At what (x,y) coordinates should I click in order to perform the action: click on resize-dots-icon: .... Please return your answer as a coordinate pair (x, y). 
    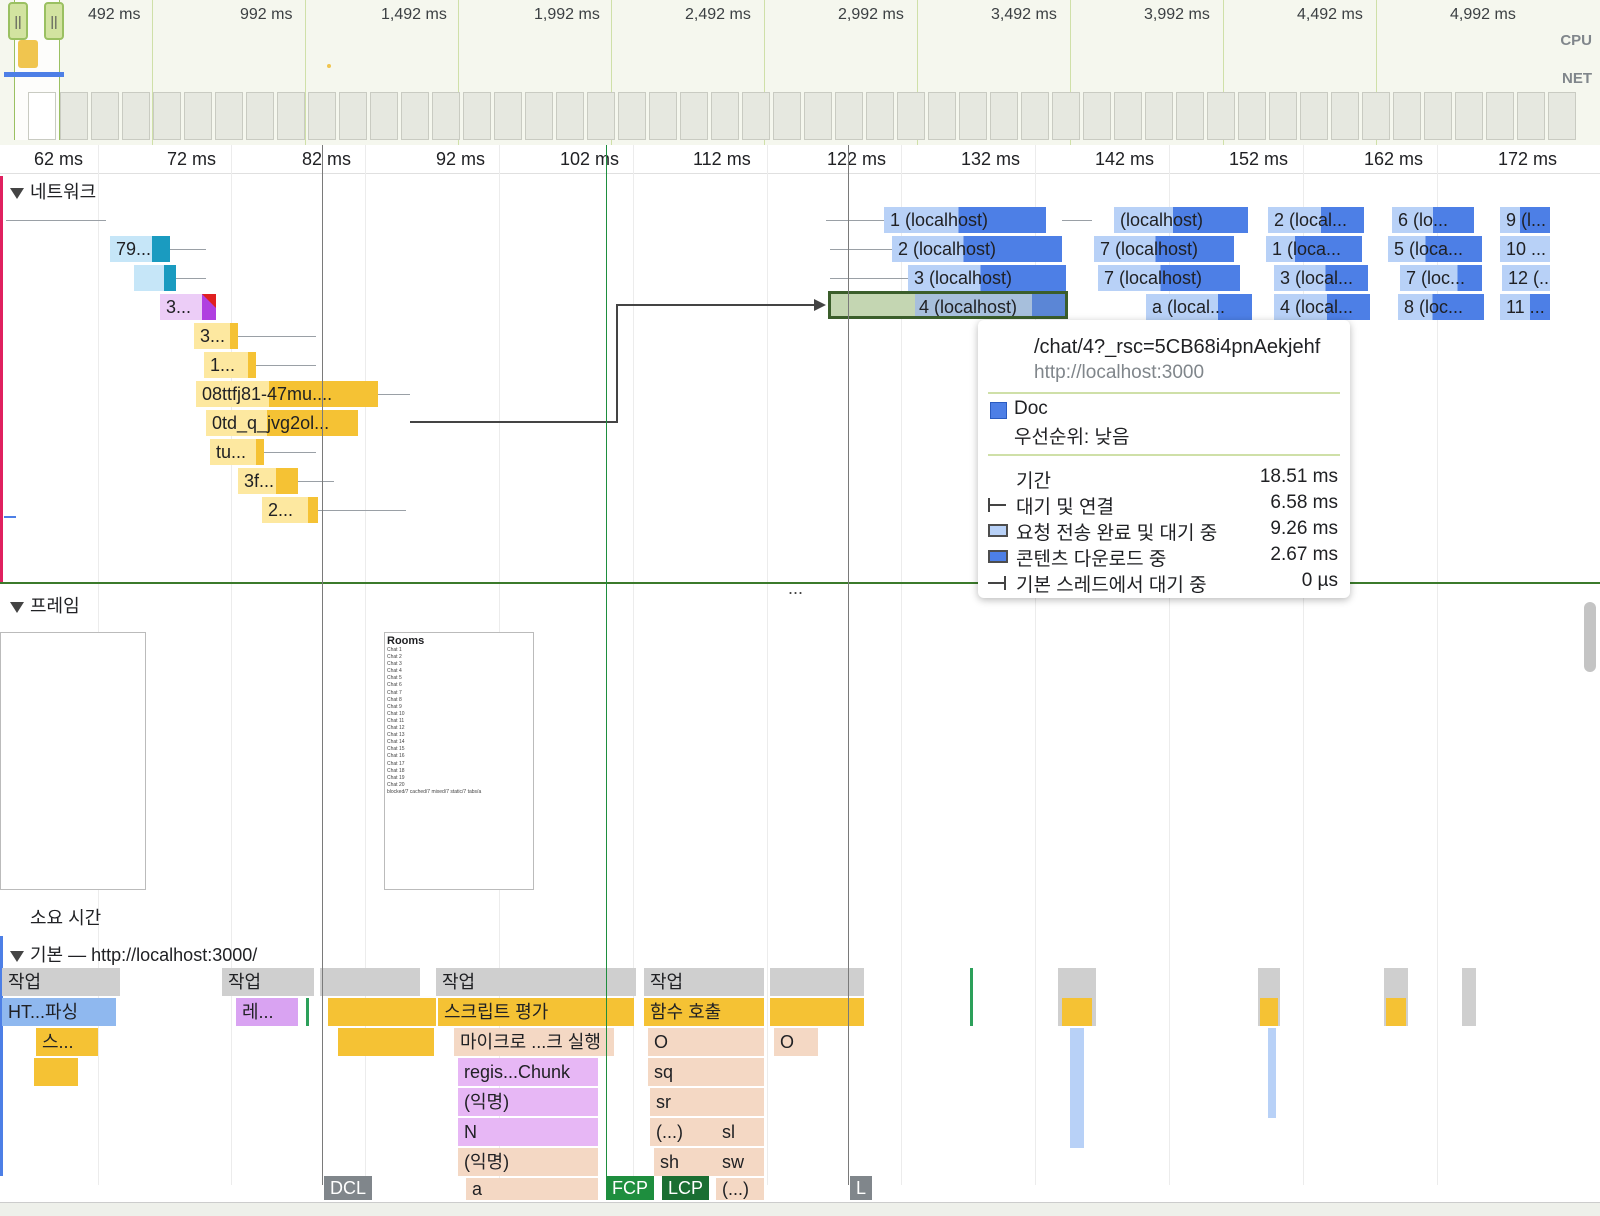
    Looking at the image, I should click on (795, 588).